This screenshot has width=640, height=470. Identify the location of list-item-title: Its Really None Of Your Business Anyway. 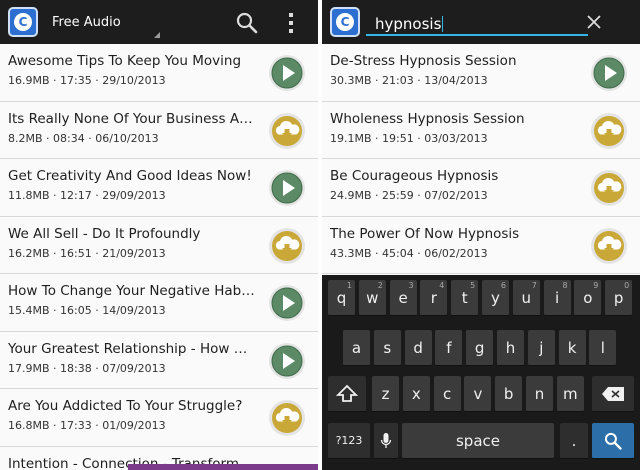
(133, 118).